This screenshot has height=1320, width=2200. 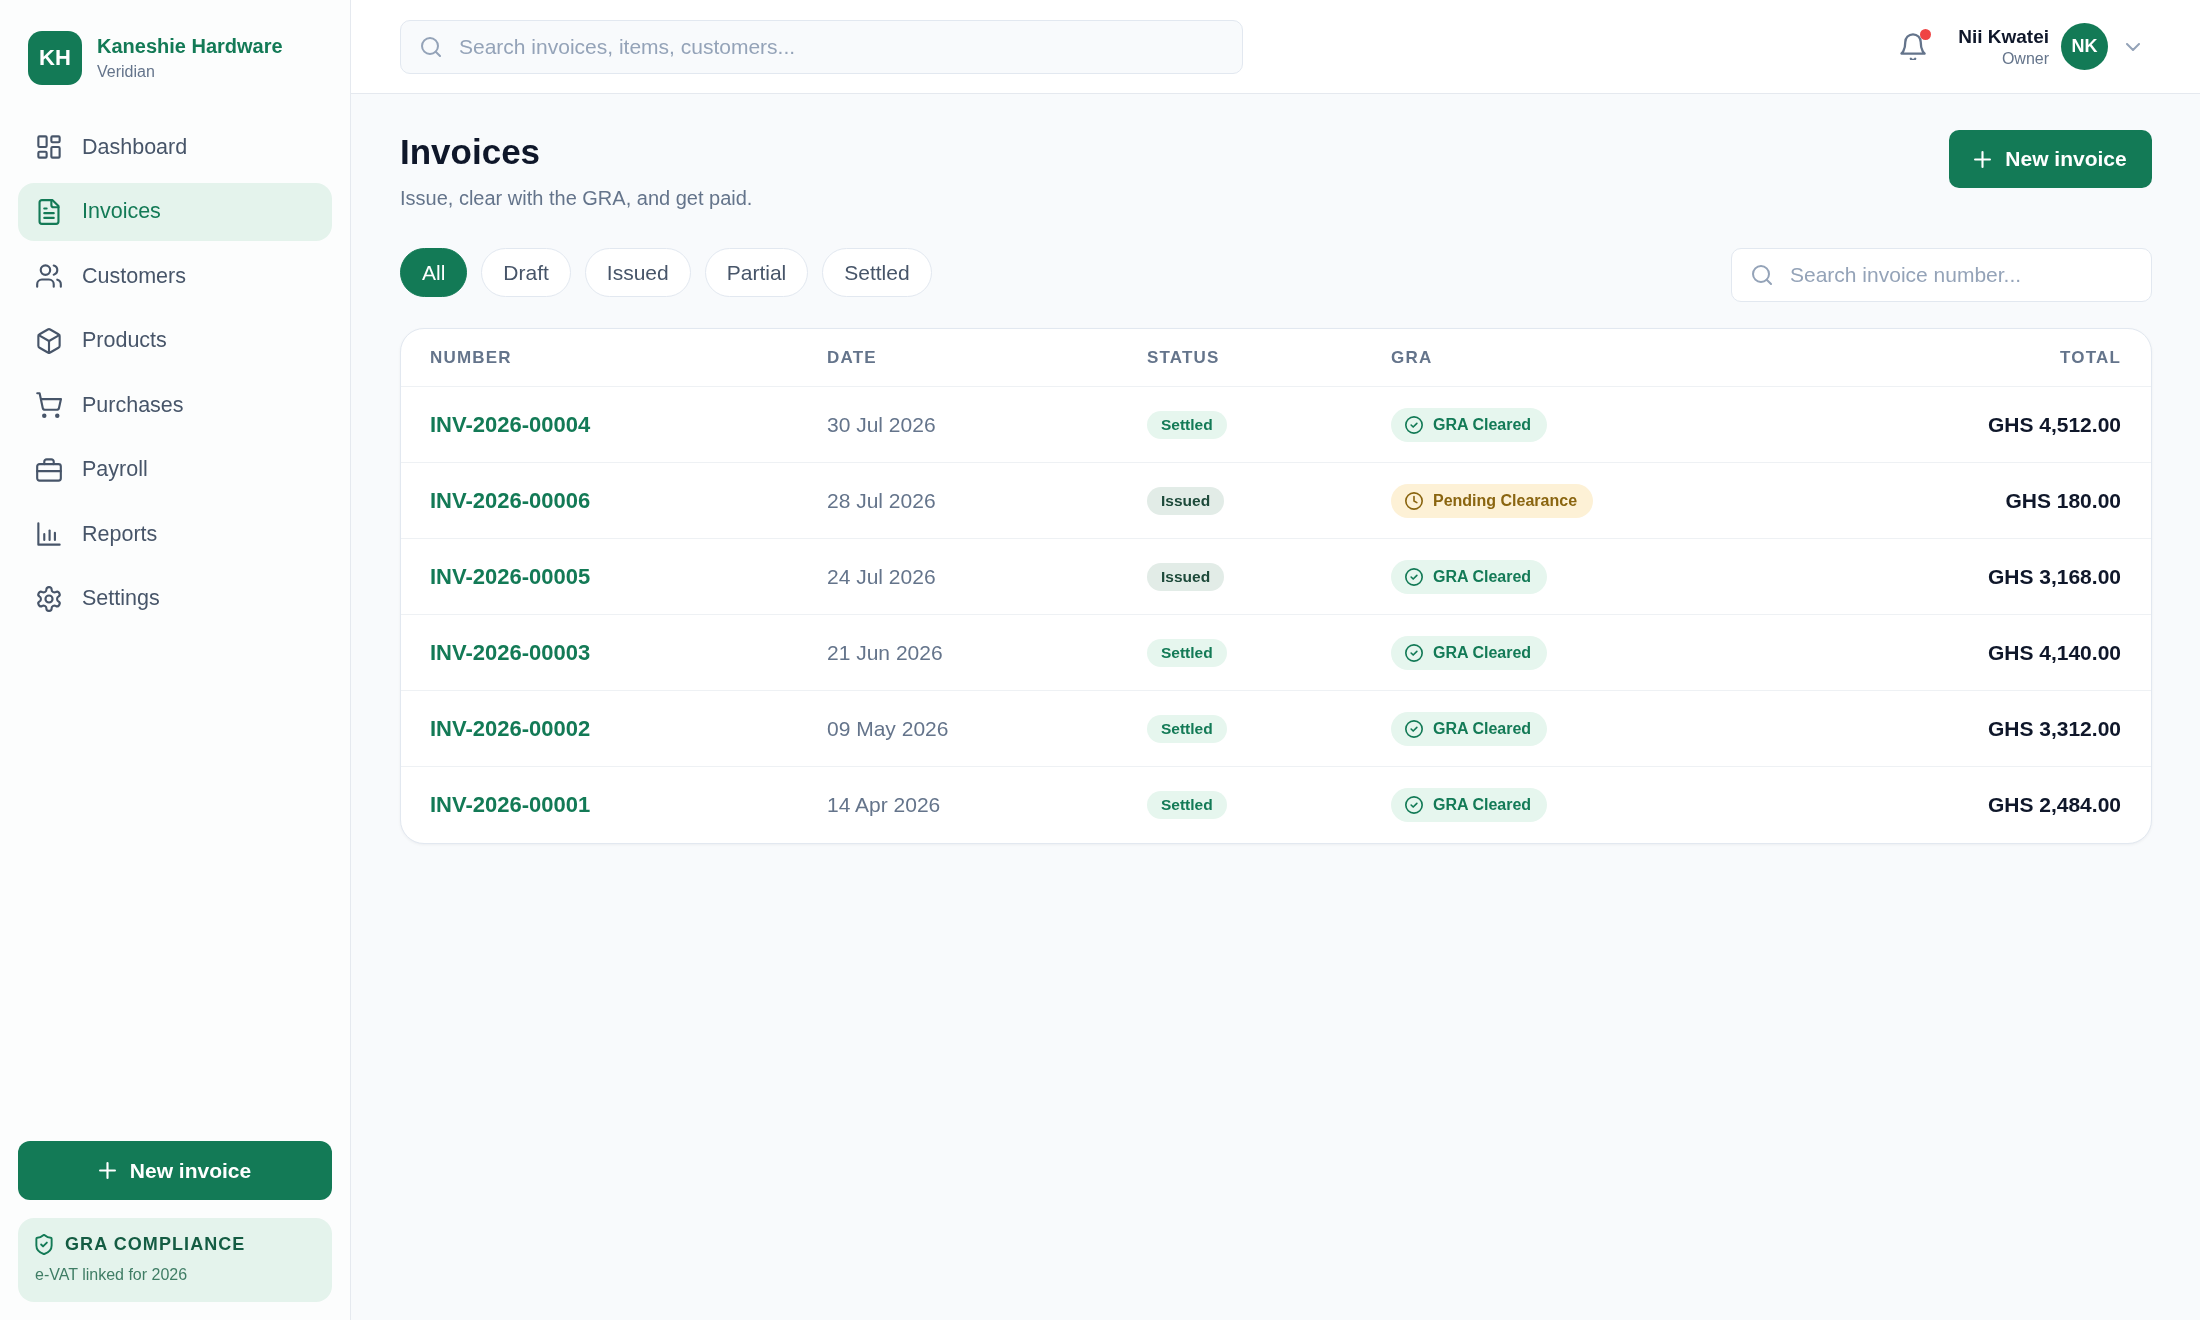 What do you see at coordinates (510, 424) in the screenshot?
I see `invoice-link: INV-2026-00004` at bounding box center [510, 424].